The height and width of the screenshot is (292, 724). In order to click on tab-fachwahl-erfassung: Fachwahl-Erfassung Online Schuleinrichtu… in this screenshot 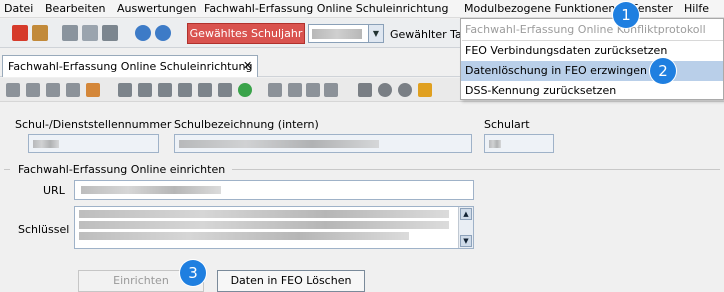, I will do `click(130, 66)`.